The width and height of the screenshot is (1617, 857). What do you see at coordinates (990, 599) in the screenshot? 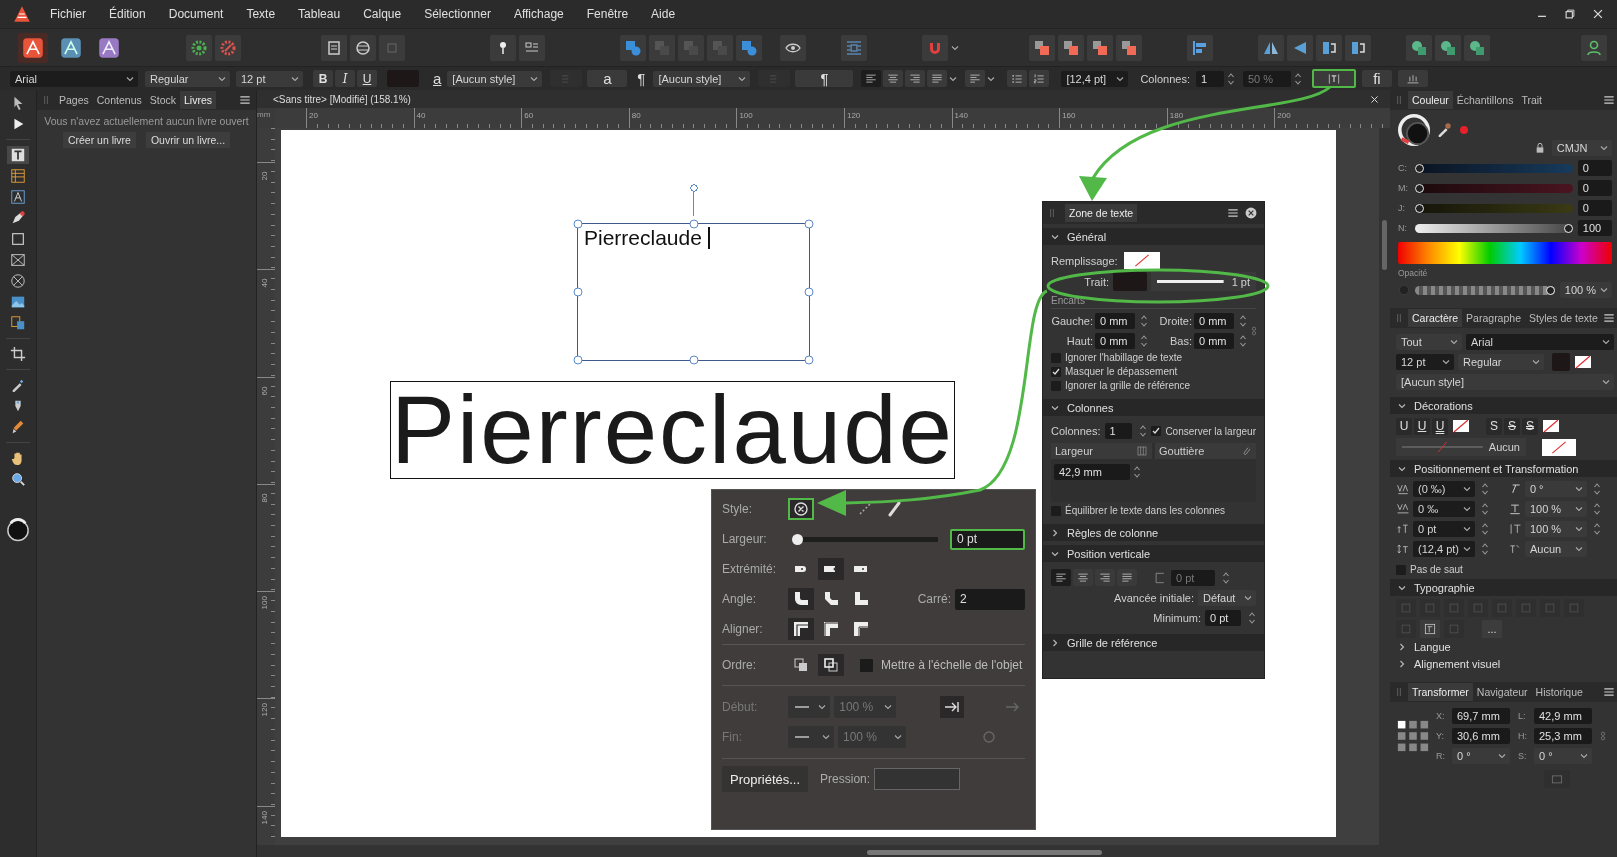
I see `miter-field: 2` at bounding box center [990, 599].